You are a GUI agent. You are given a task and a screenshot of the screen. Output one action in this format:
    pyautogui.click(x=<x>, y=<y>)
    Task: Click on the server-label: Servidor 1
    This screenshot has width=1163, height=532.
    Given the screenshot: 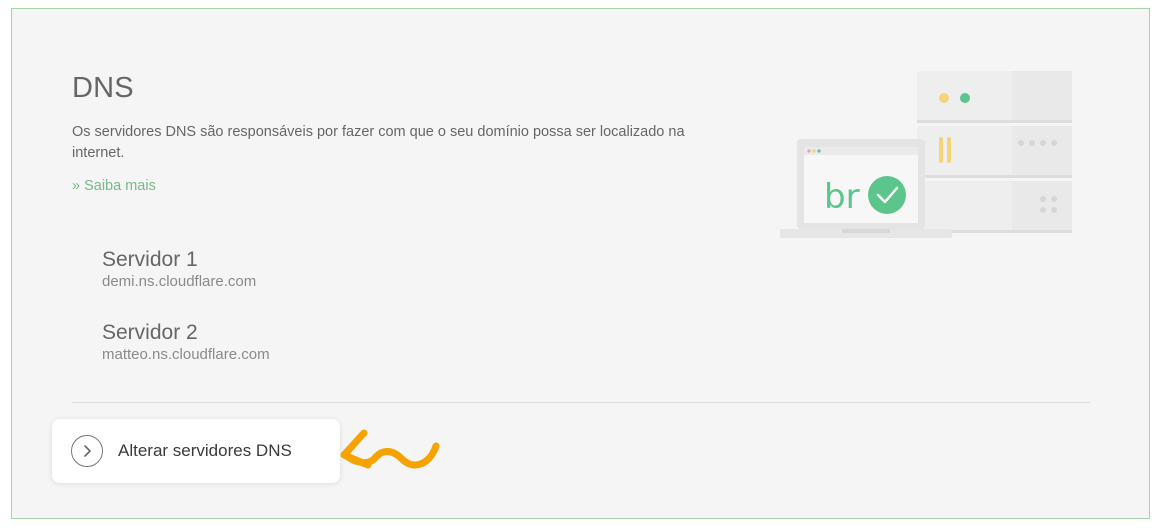 What is the action you would take?
    pyautogui.click(x=150, y=259)
    